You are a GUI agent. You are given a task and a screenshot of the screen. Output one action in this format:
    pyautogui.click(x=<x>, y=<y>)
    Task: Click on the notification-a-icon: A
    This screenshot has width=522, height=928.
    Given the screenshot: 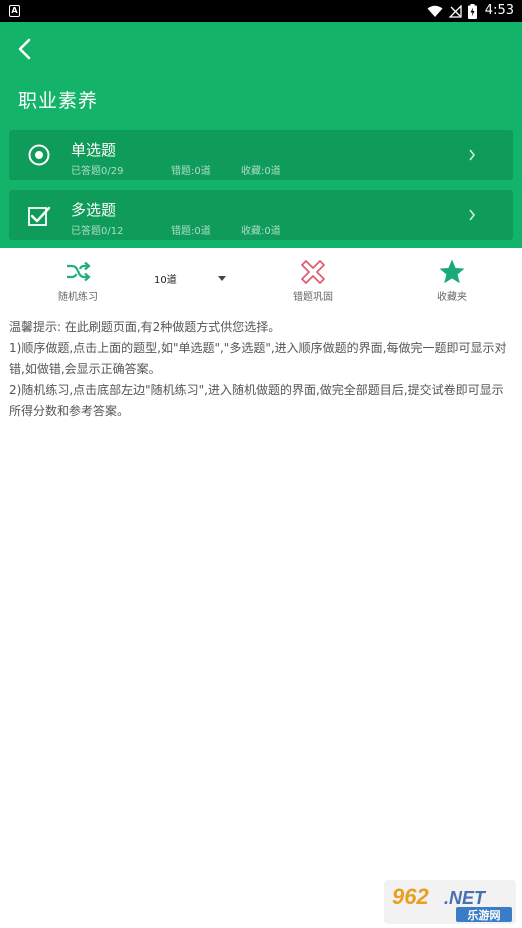 What is the action you would take?
    pyautogui.click(x=14, y=11)
    